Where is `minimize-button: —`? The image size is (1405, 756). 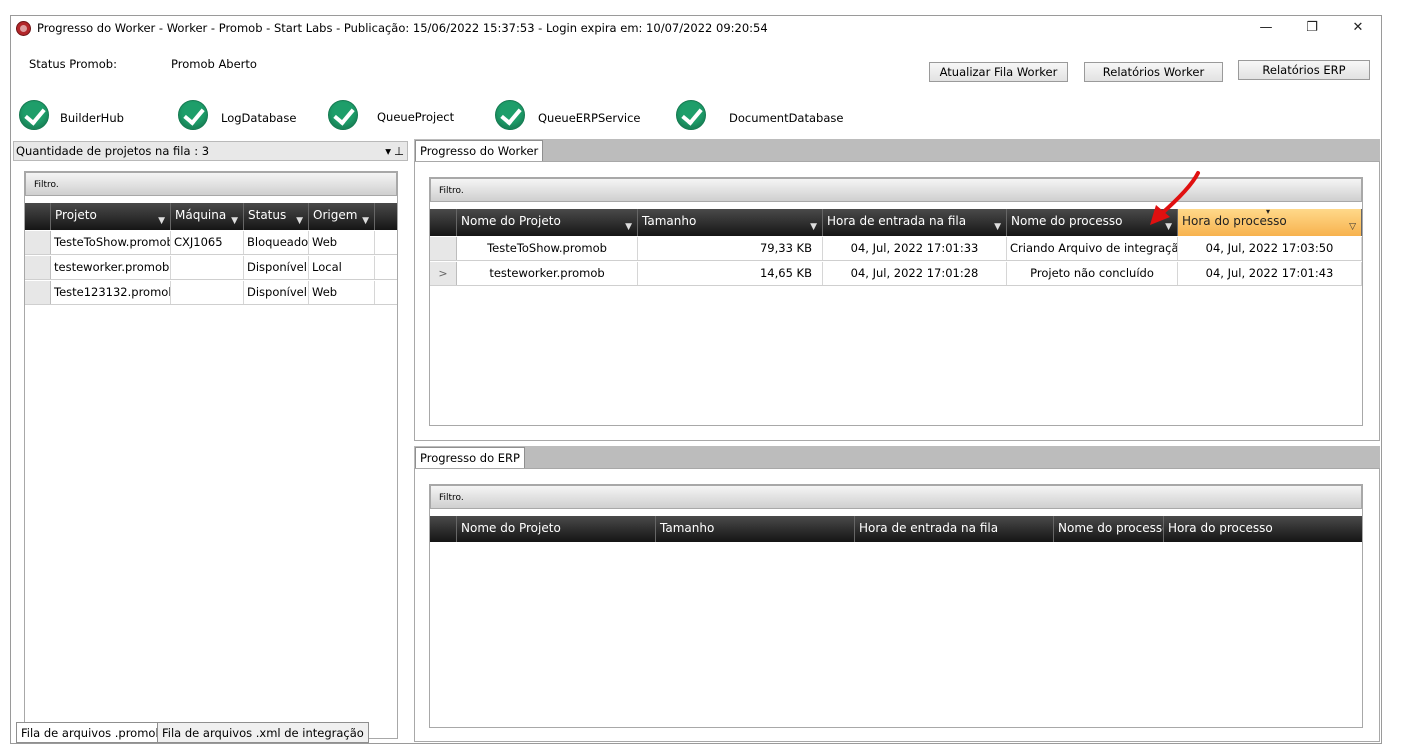 minimize-button: — is located at coordinates (1266, 28).